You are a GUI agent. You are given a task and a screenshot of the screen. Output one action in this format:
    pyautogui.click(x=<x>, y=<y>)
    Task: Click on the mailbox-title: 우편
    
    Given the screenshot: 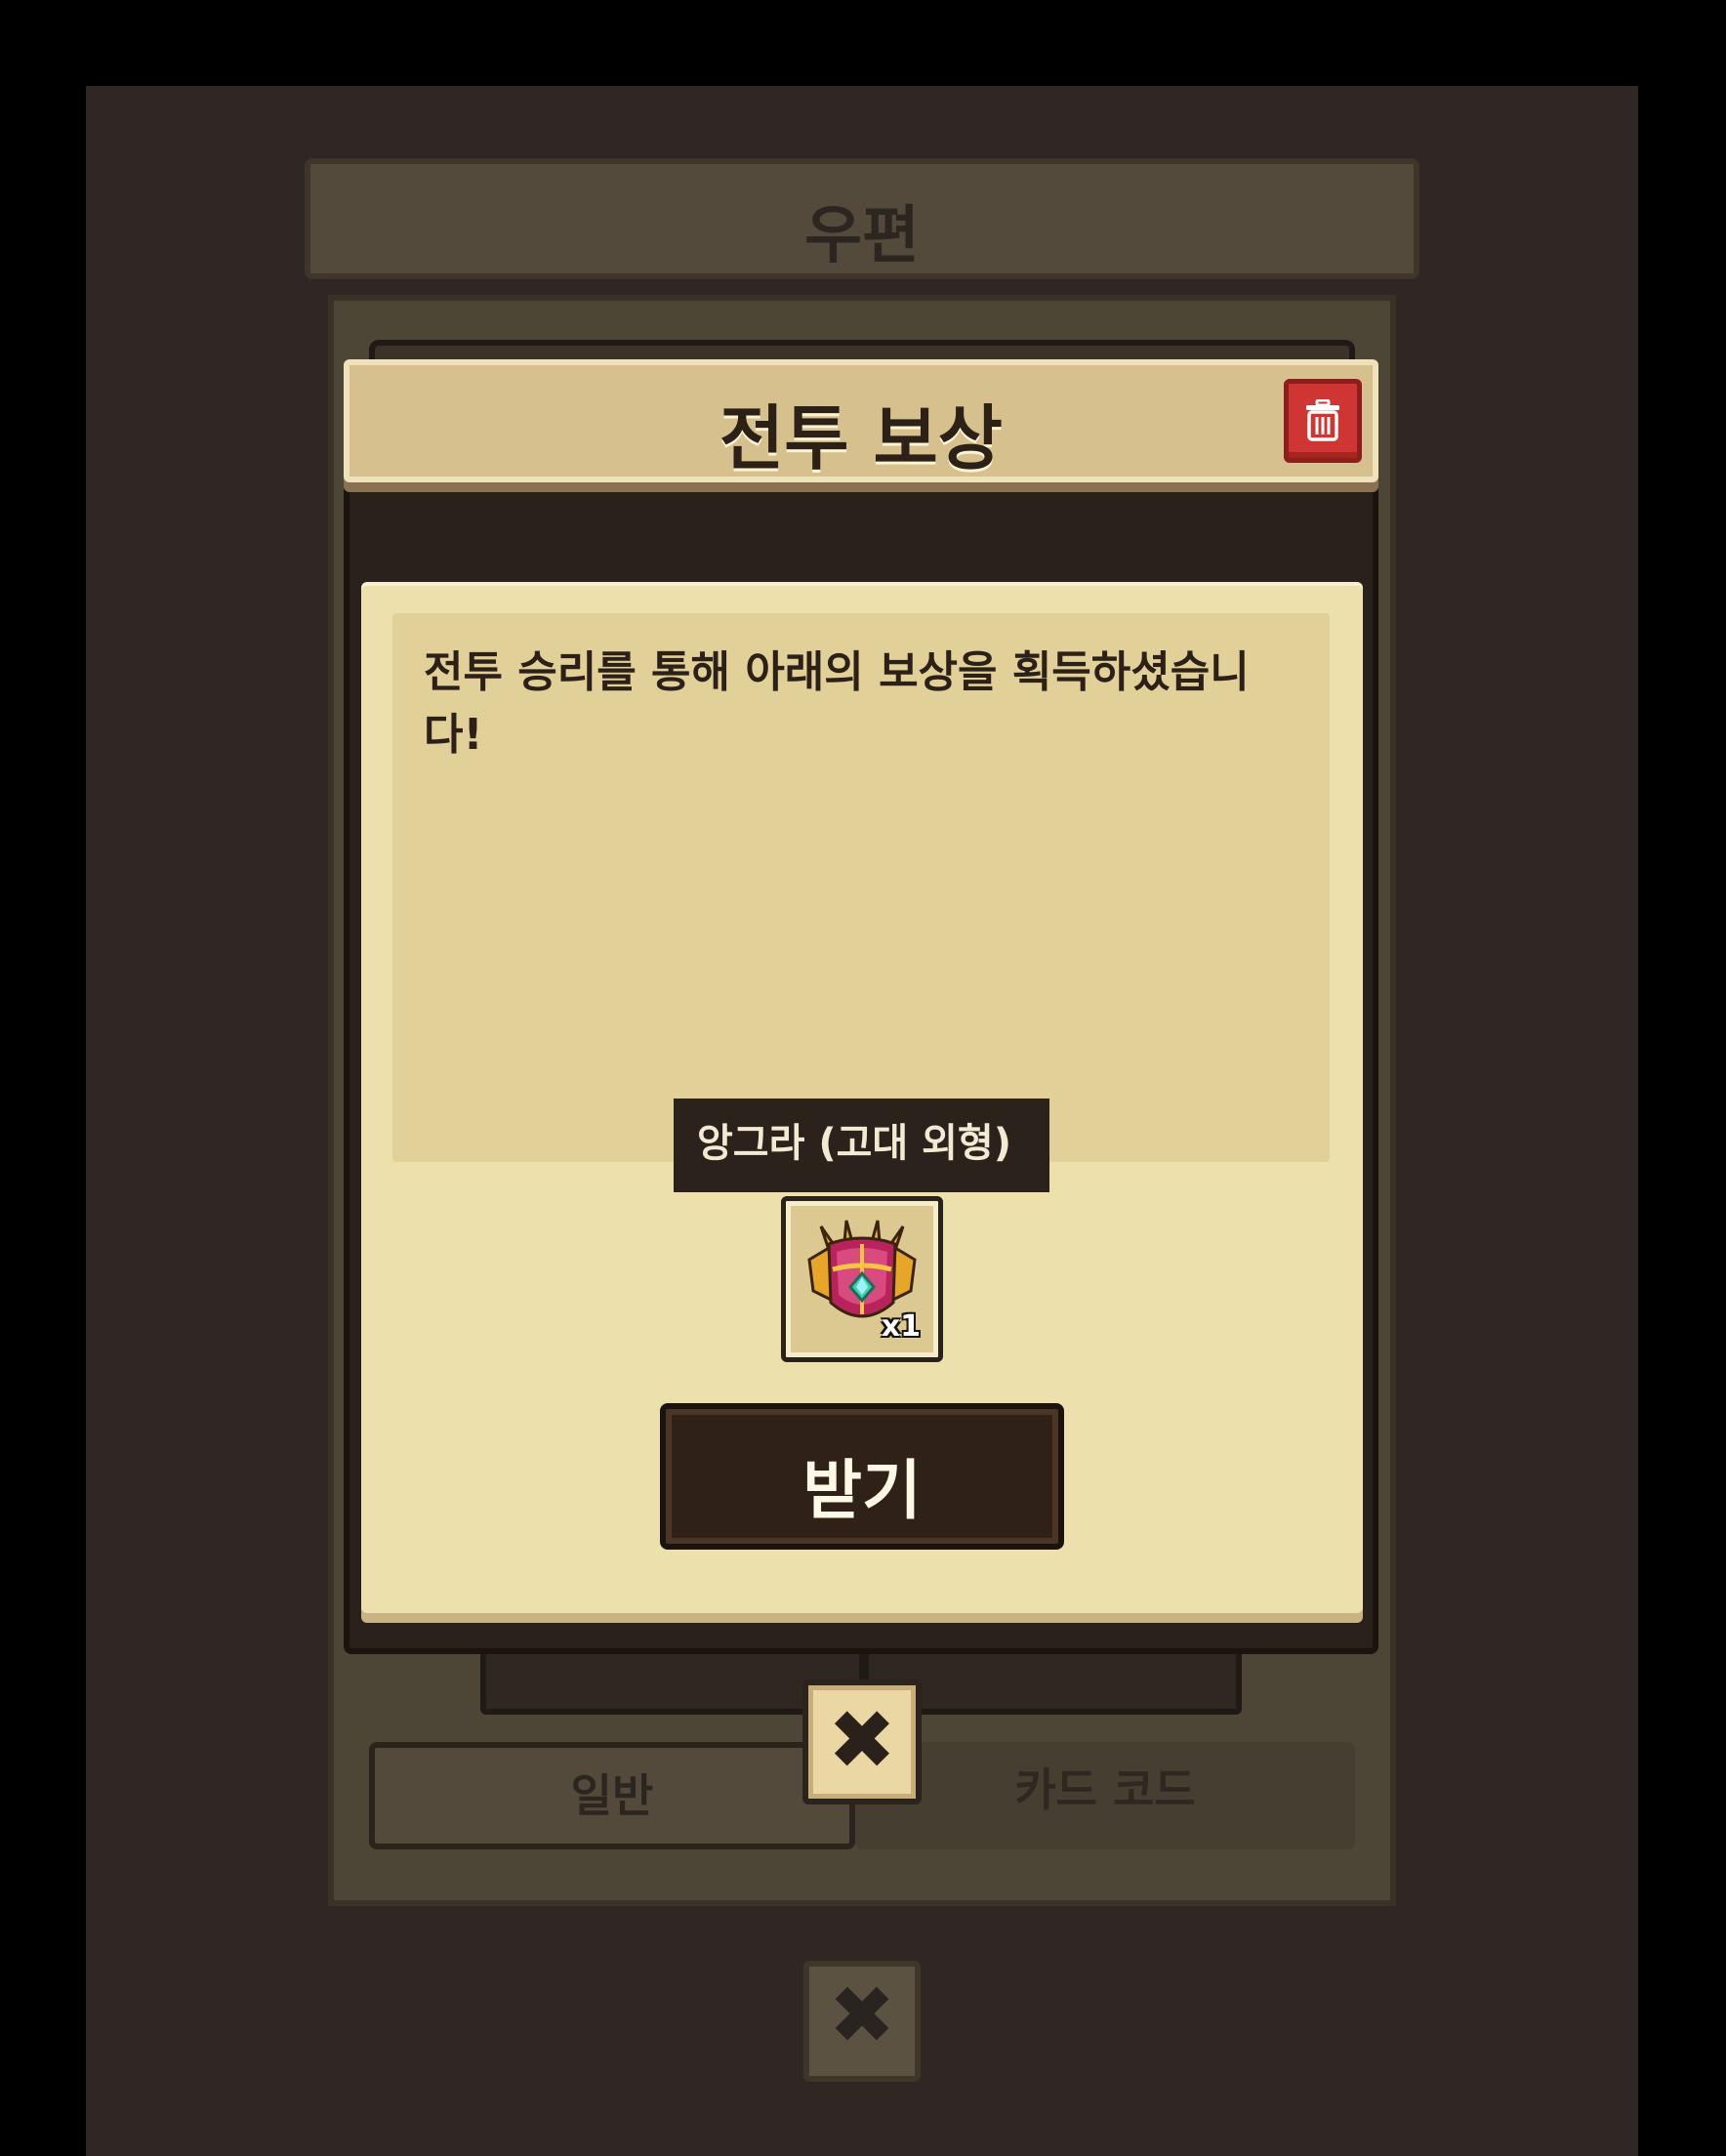 What is the action you would take?
    pyautogui.click(x=862, y=236)
    